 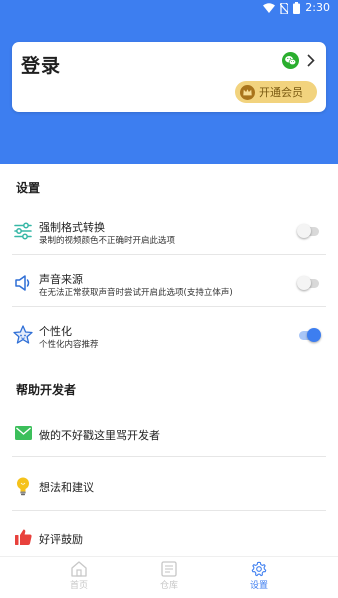 What do you see at coordinates (168, 586) in the screenshot?
I see `nav-warehouse-label: 仓库` at bounding box center [168, 586].